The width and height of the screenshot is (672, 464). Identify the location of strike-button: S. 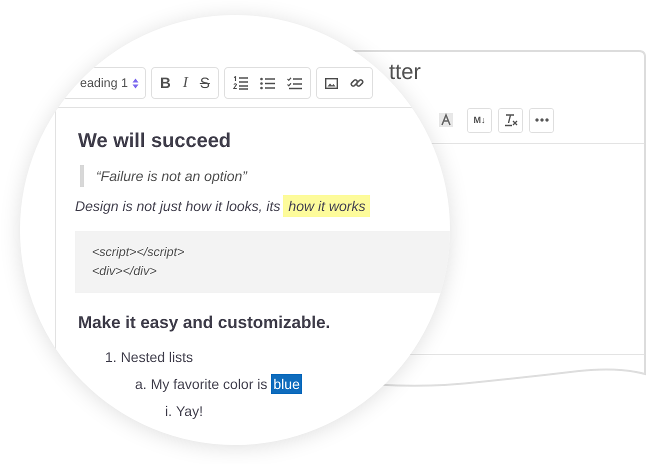
(205, 83).